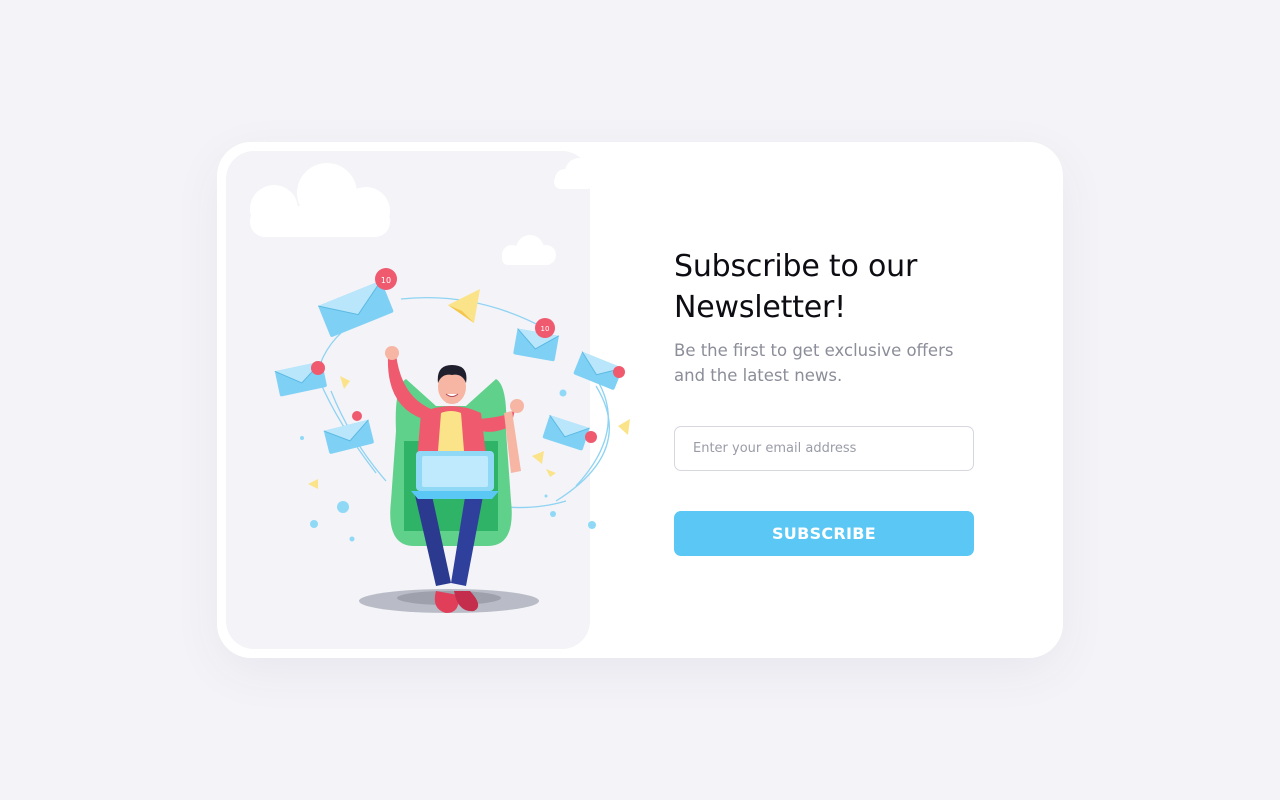 The image size is (1280, 800). What do you see at coordinates (449, 479) in the screenshot?
I see `person-with-laptop` at bounding box center [449, 479].